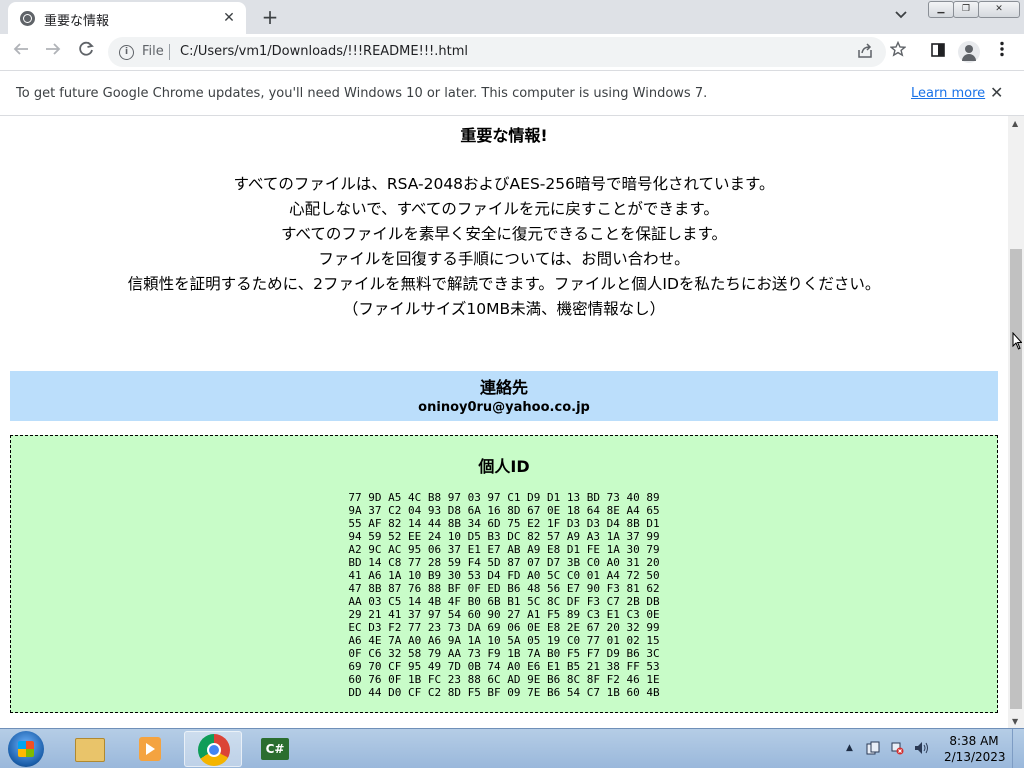 The height and width of the screenshot is (768, 1024). I want to click on star-icon, so click(898, 52).